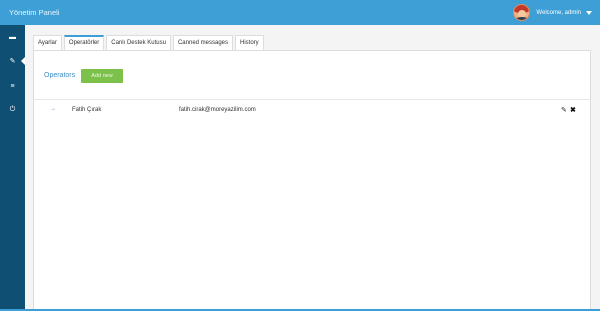 The image size is (600, 311). Describe the element at coordinates (522, 12) in the screenshot. I see `avatar` at that location.